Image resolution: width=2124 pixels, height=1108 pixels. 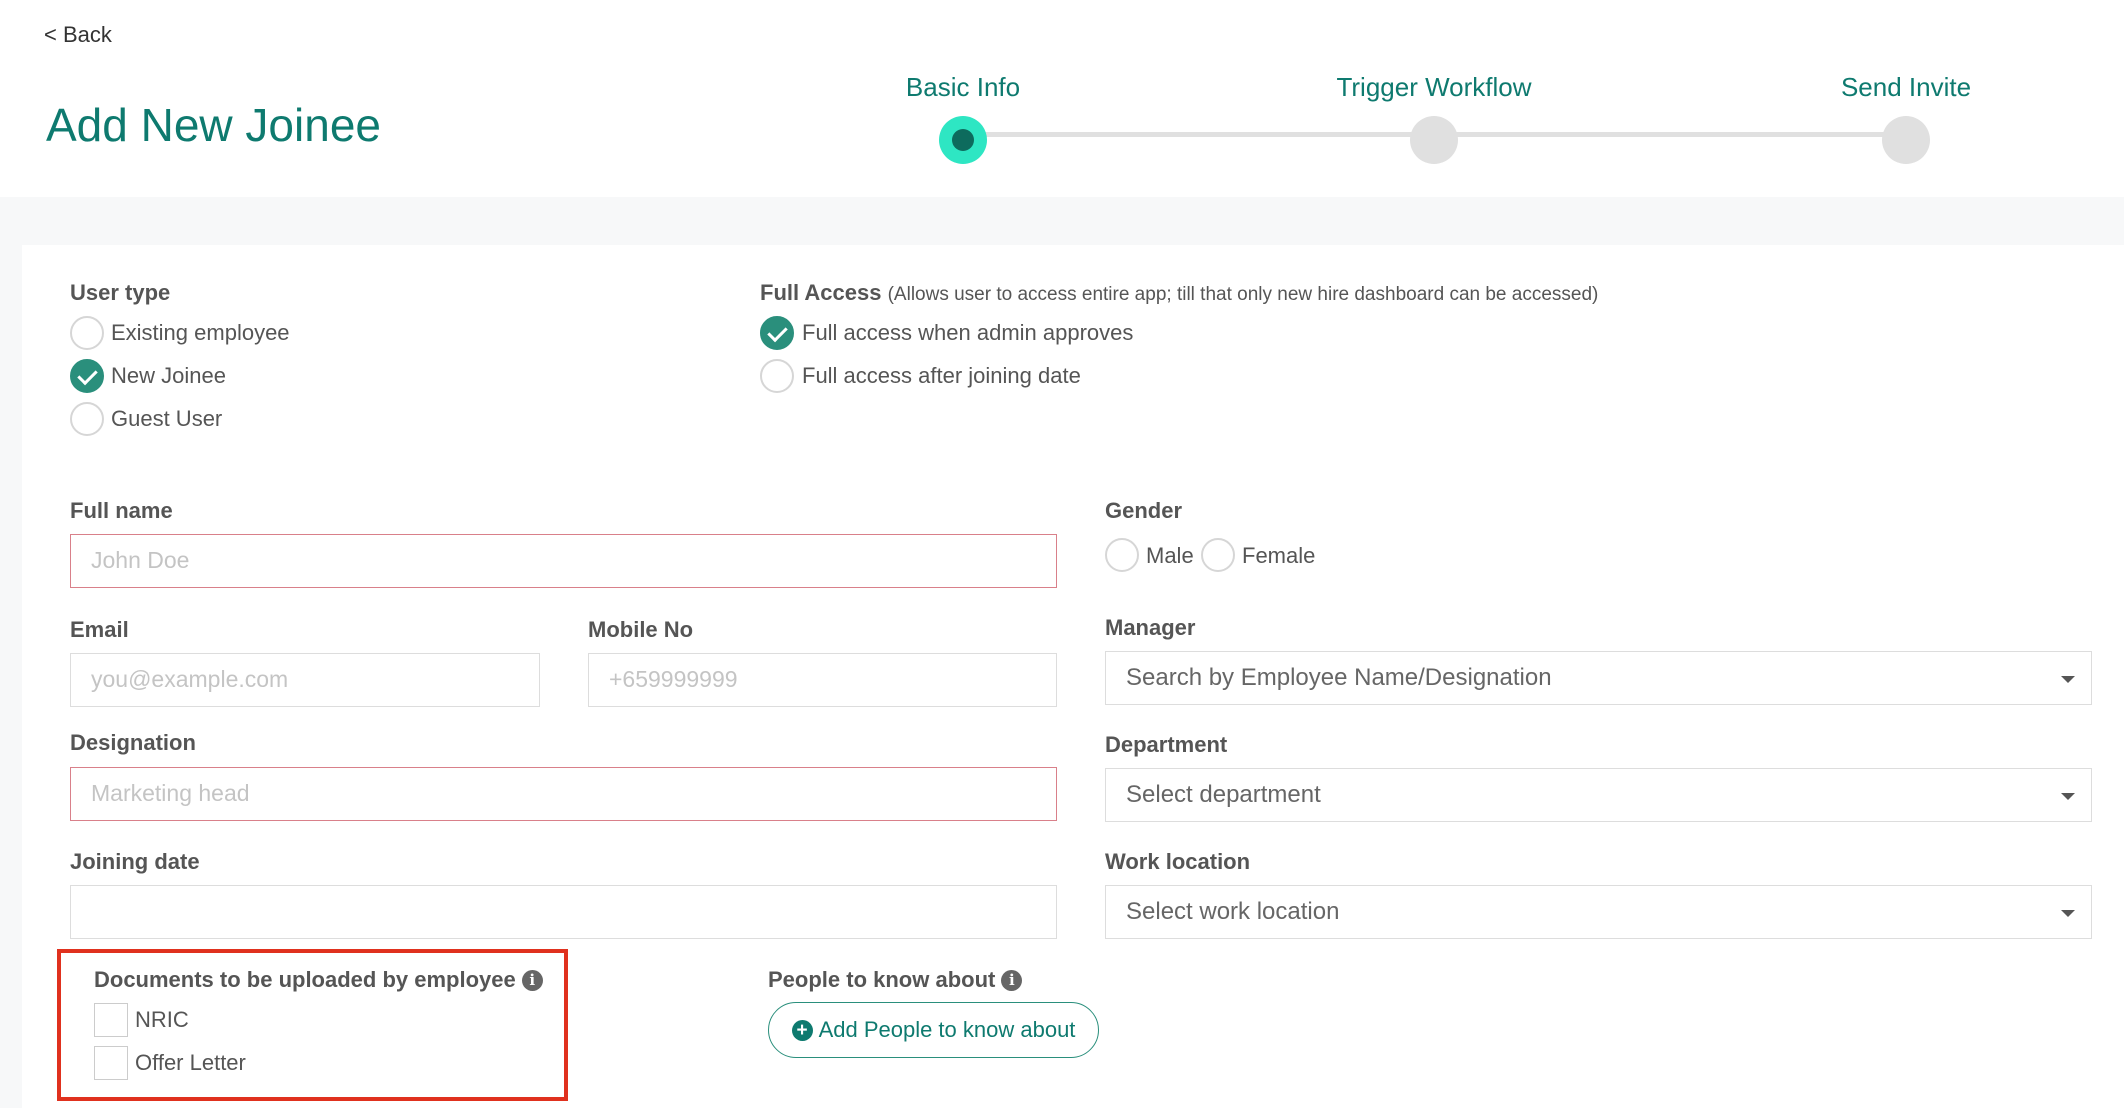 What do you see at coordinates (563, 794) in the screenshot?
I see `designation-input: Marketing head` at bounding box center [563, 794].